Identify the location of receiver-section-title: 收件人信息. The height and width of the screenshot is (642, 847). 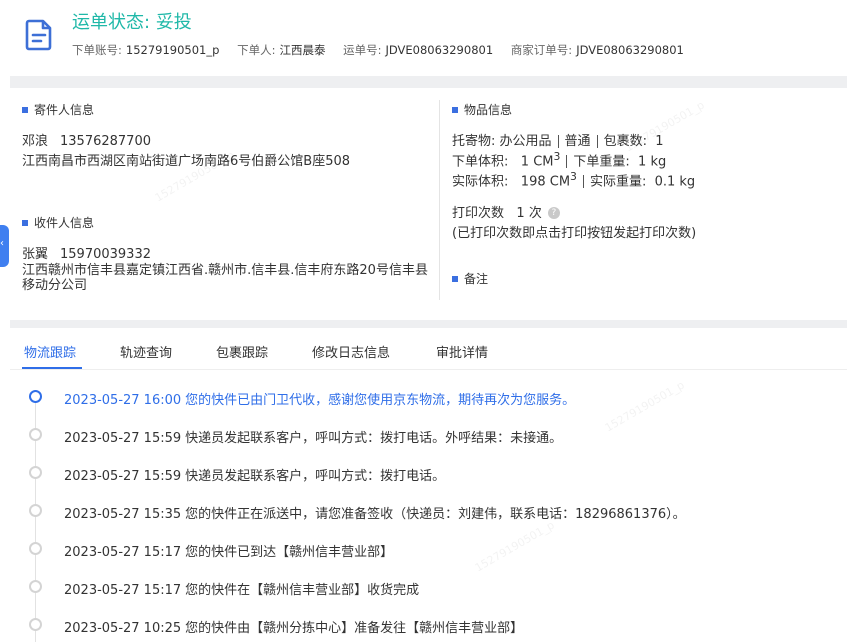
(58, 222).